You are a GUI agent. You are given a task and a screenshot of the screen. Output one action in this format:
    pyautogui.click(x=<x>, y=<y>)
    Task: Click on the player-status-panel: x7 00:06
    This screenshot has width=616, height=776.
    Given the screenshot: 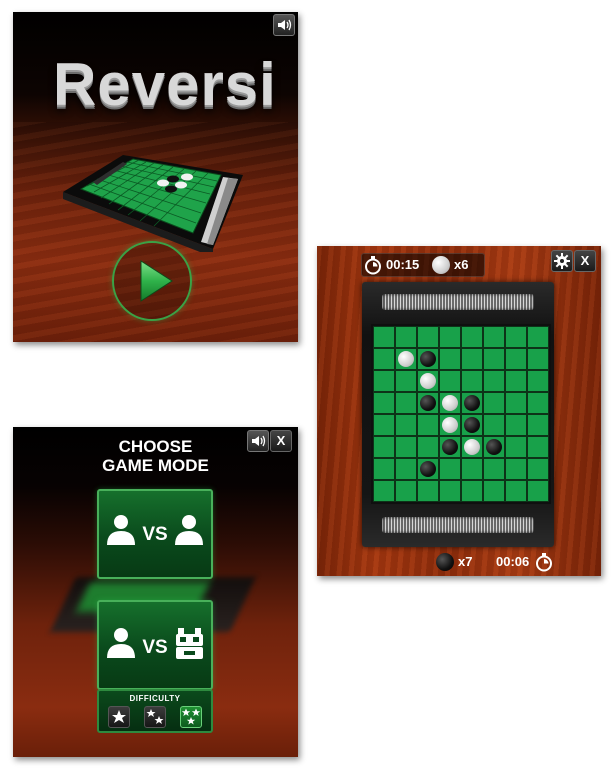 What is the action you would take?
    pyautogui.click(x=495, y=562)
    